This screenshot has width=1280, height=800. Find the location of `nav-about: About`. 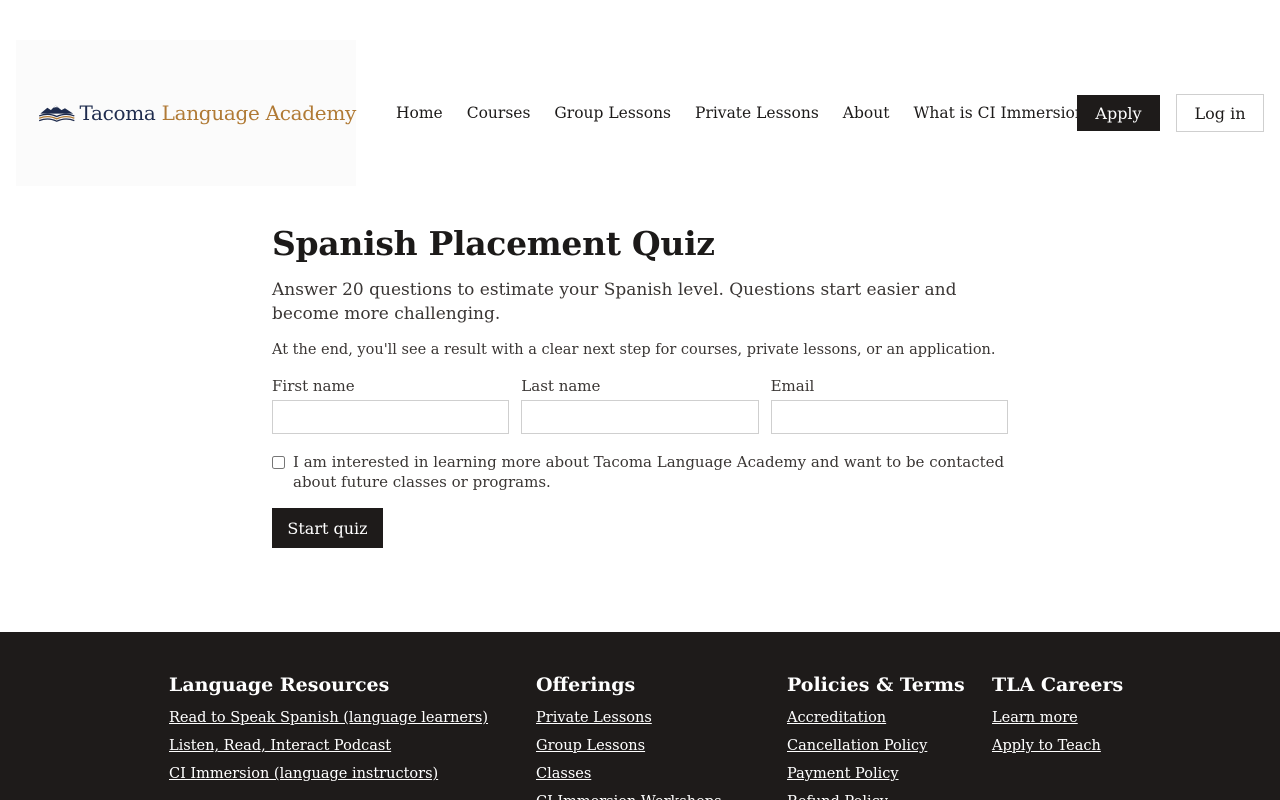

nav-about: About is located at coordinates (866, 113).